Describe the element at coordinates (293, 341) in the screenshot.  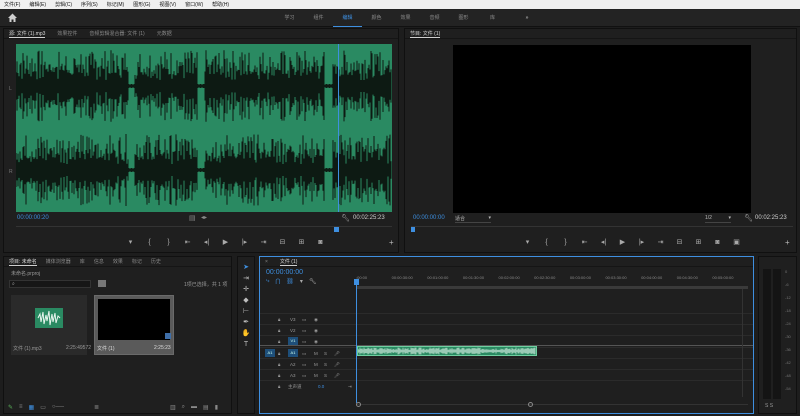
I see `track-v1-label: V1` at that location.